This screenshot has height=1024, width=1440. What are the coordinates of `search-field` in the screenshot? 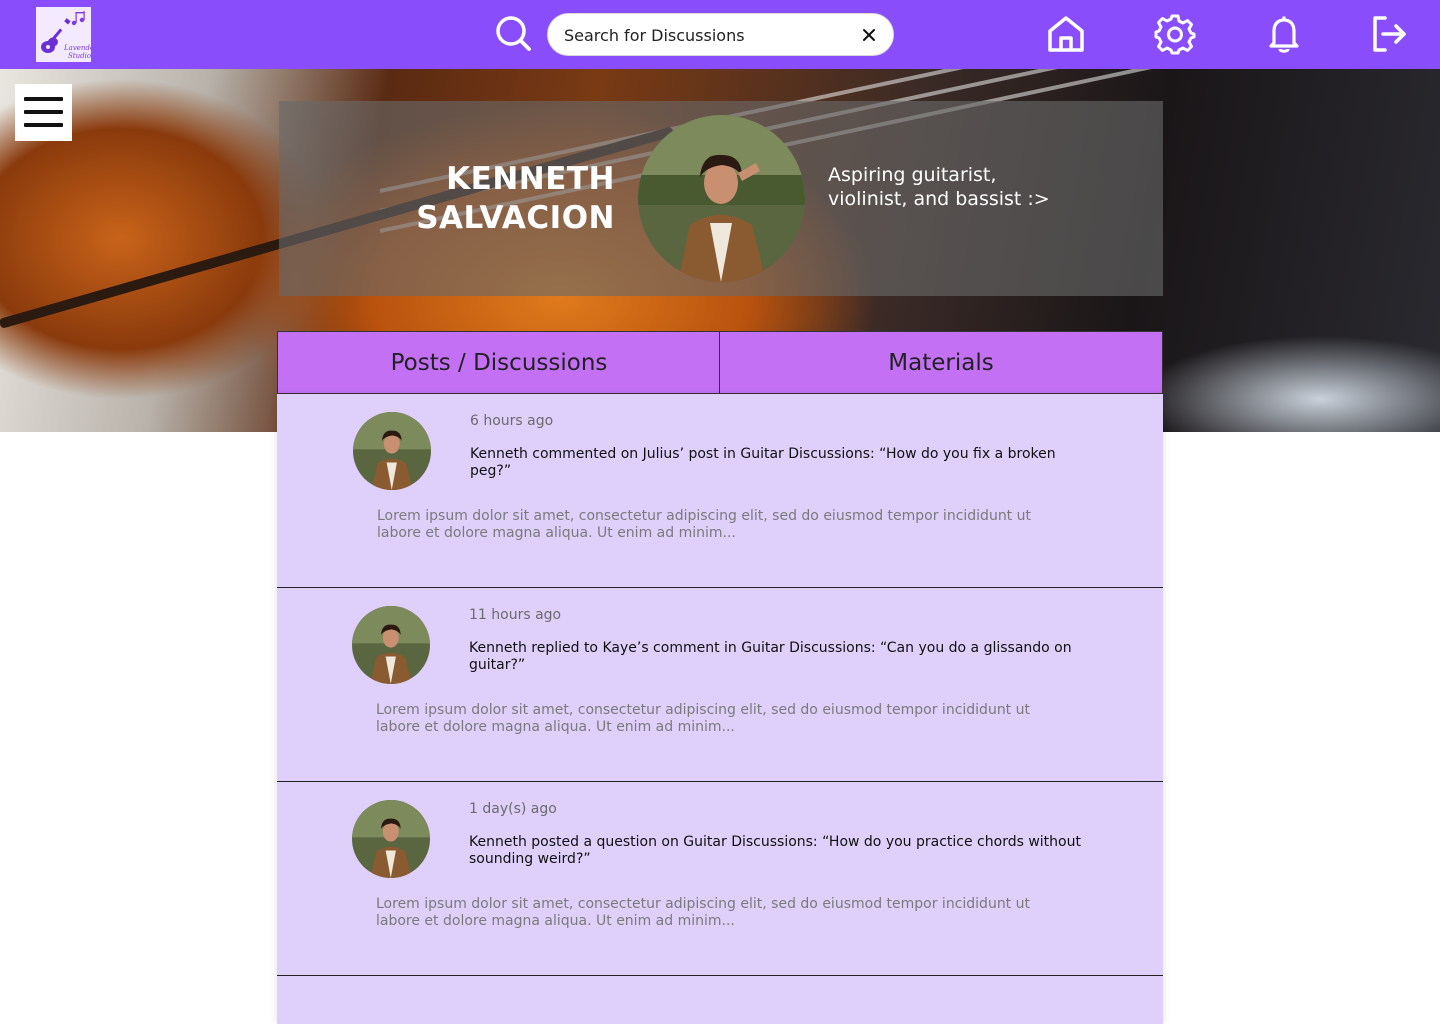 It's located at (720, 34).